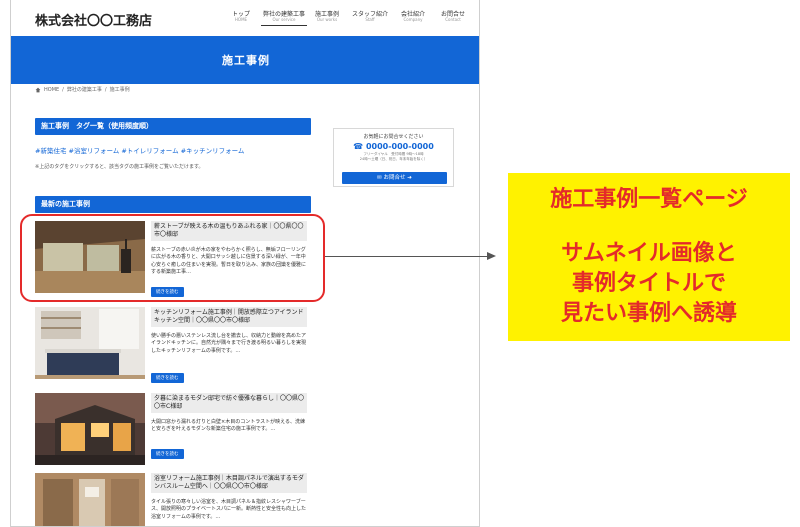 The height and width of the screenshot is (527, 800). What do you see at coordinates (119, 90) in the screenshot?
I see `breadcrumb-current: 施工事例` at bounding box center [119, 90].